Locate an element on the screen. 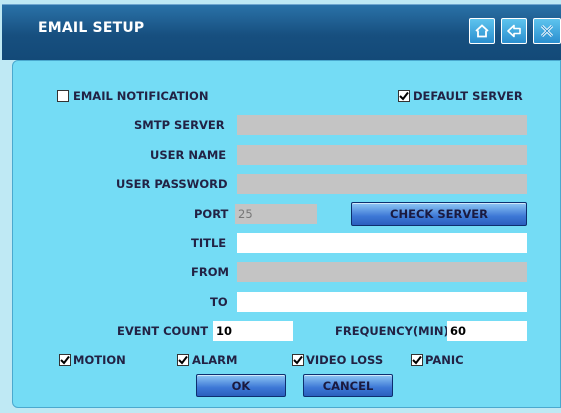 This screenshot has width=561, height=413. event-count-input is located at coordinates (253, 331).